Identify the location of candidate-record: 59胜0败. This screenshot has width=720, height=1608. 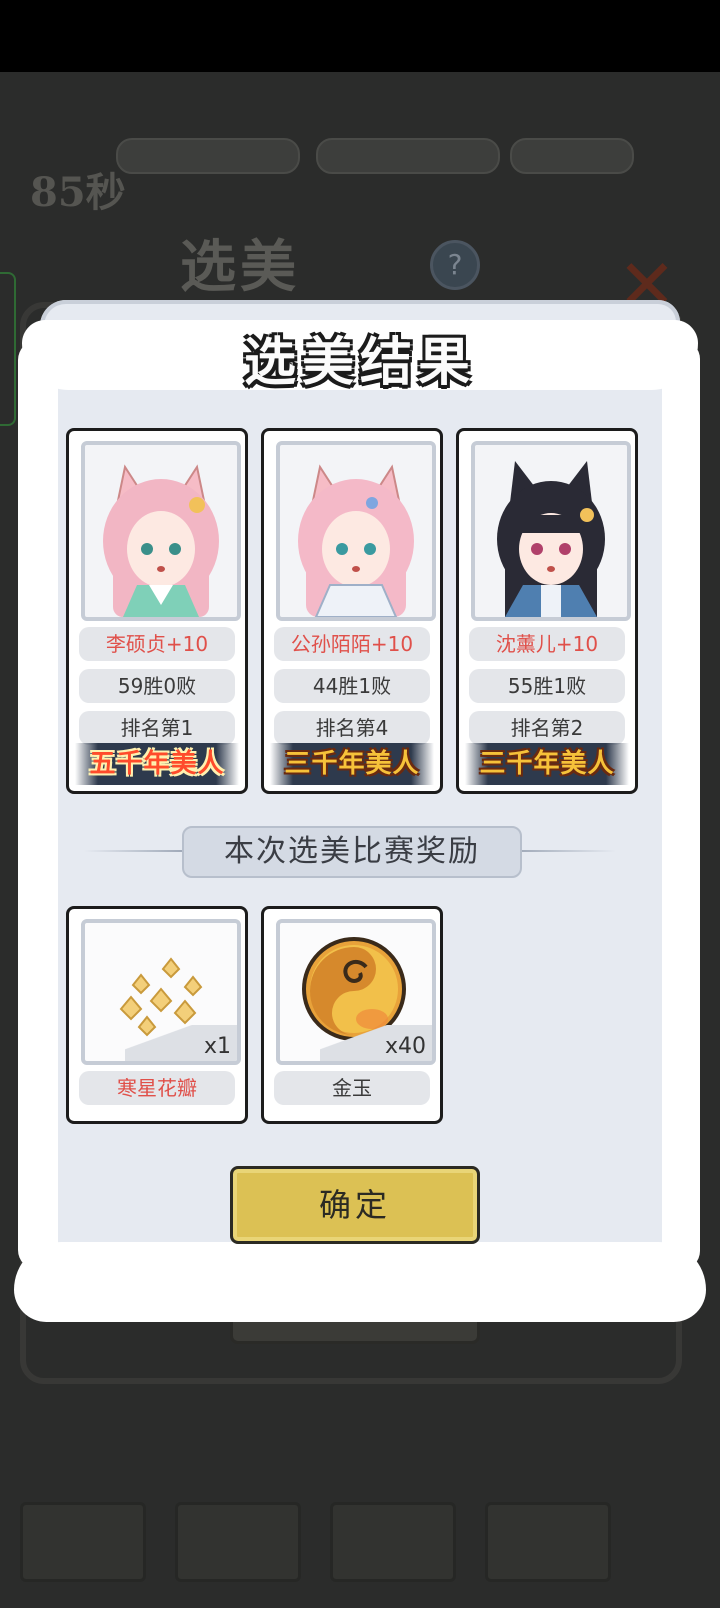
(157, 686).